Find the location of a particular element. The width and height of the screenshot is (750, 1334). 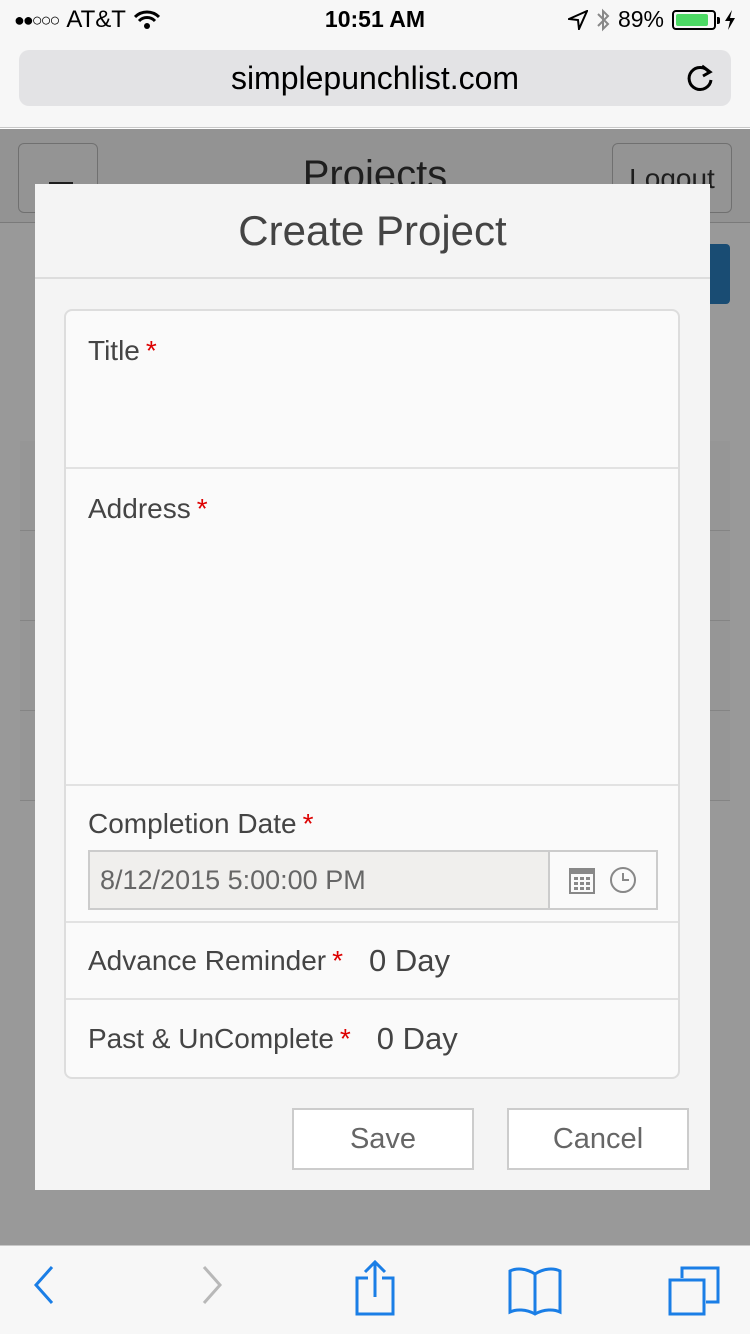

charging-bolt-icon is located at coordinates (730, 19).